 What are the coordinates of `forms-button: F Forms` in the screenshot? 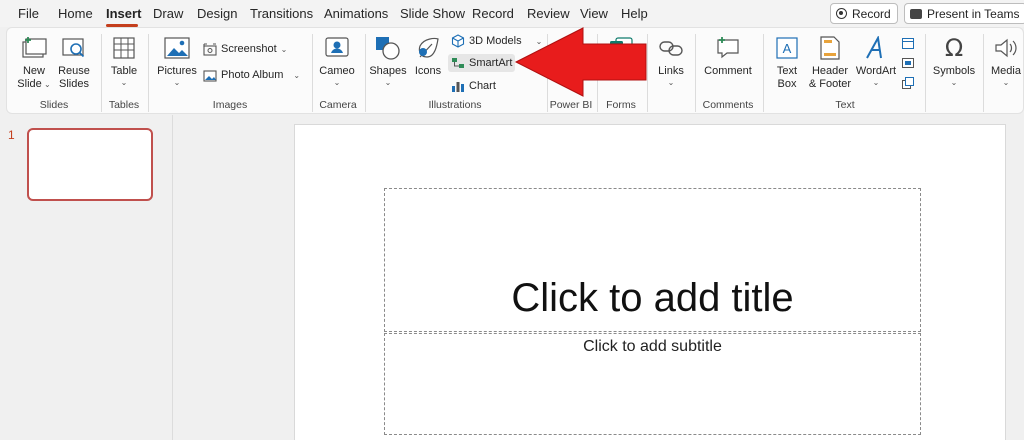 It's located at (621, 54).